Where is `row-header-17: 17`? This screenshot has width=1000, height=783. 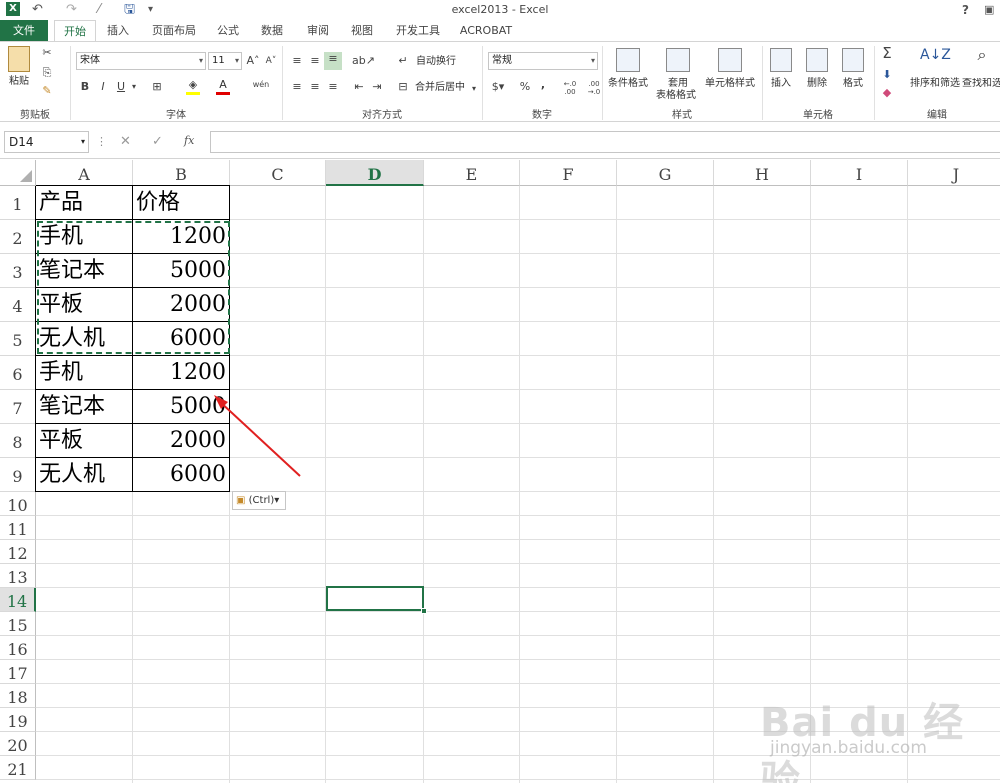 row-header-17: 17 is located at coordinates (18, 672).